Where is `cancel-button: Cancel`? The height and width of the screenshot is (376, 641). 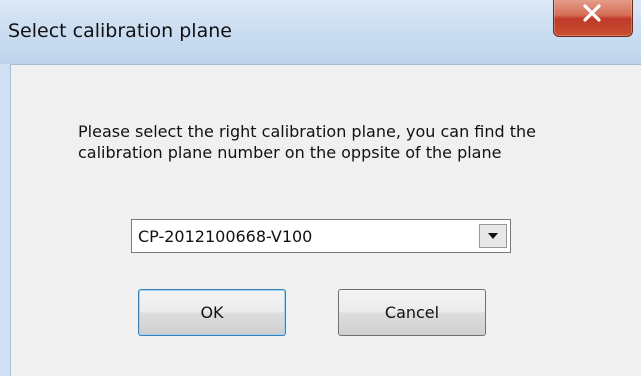 cancel-button: Cancel is located at coordinates (412, 312).